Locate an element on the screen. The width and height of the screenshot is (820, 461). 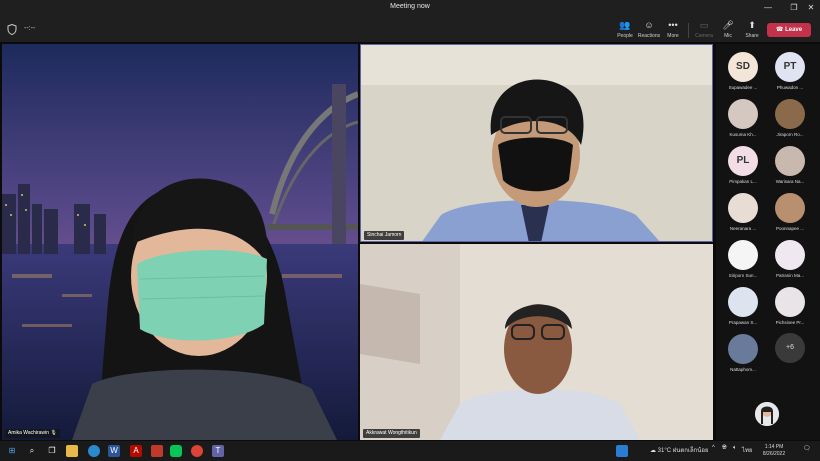
participant-name: Sinchai Jamorn is located at coordinates (384, 235).